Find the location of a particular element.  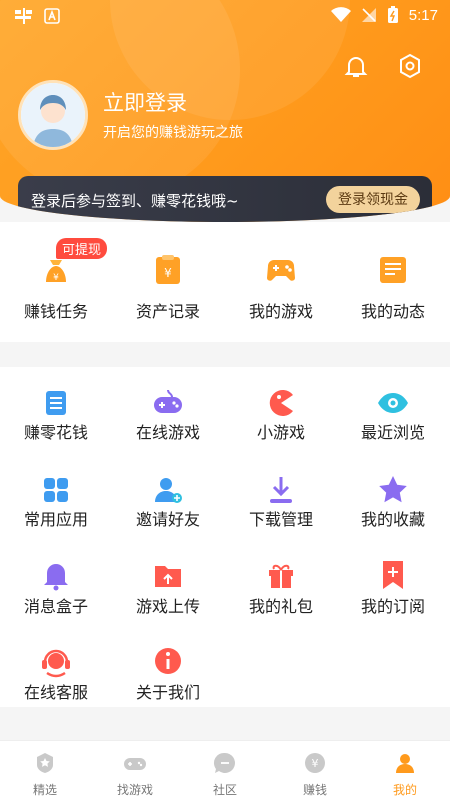

status-bar: 5:17 is located at coordinates (225, 16).